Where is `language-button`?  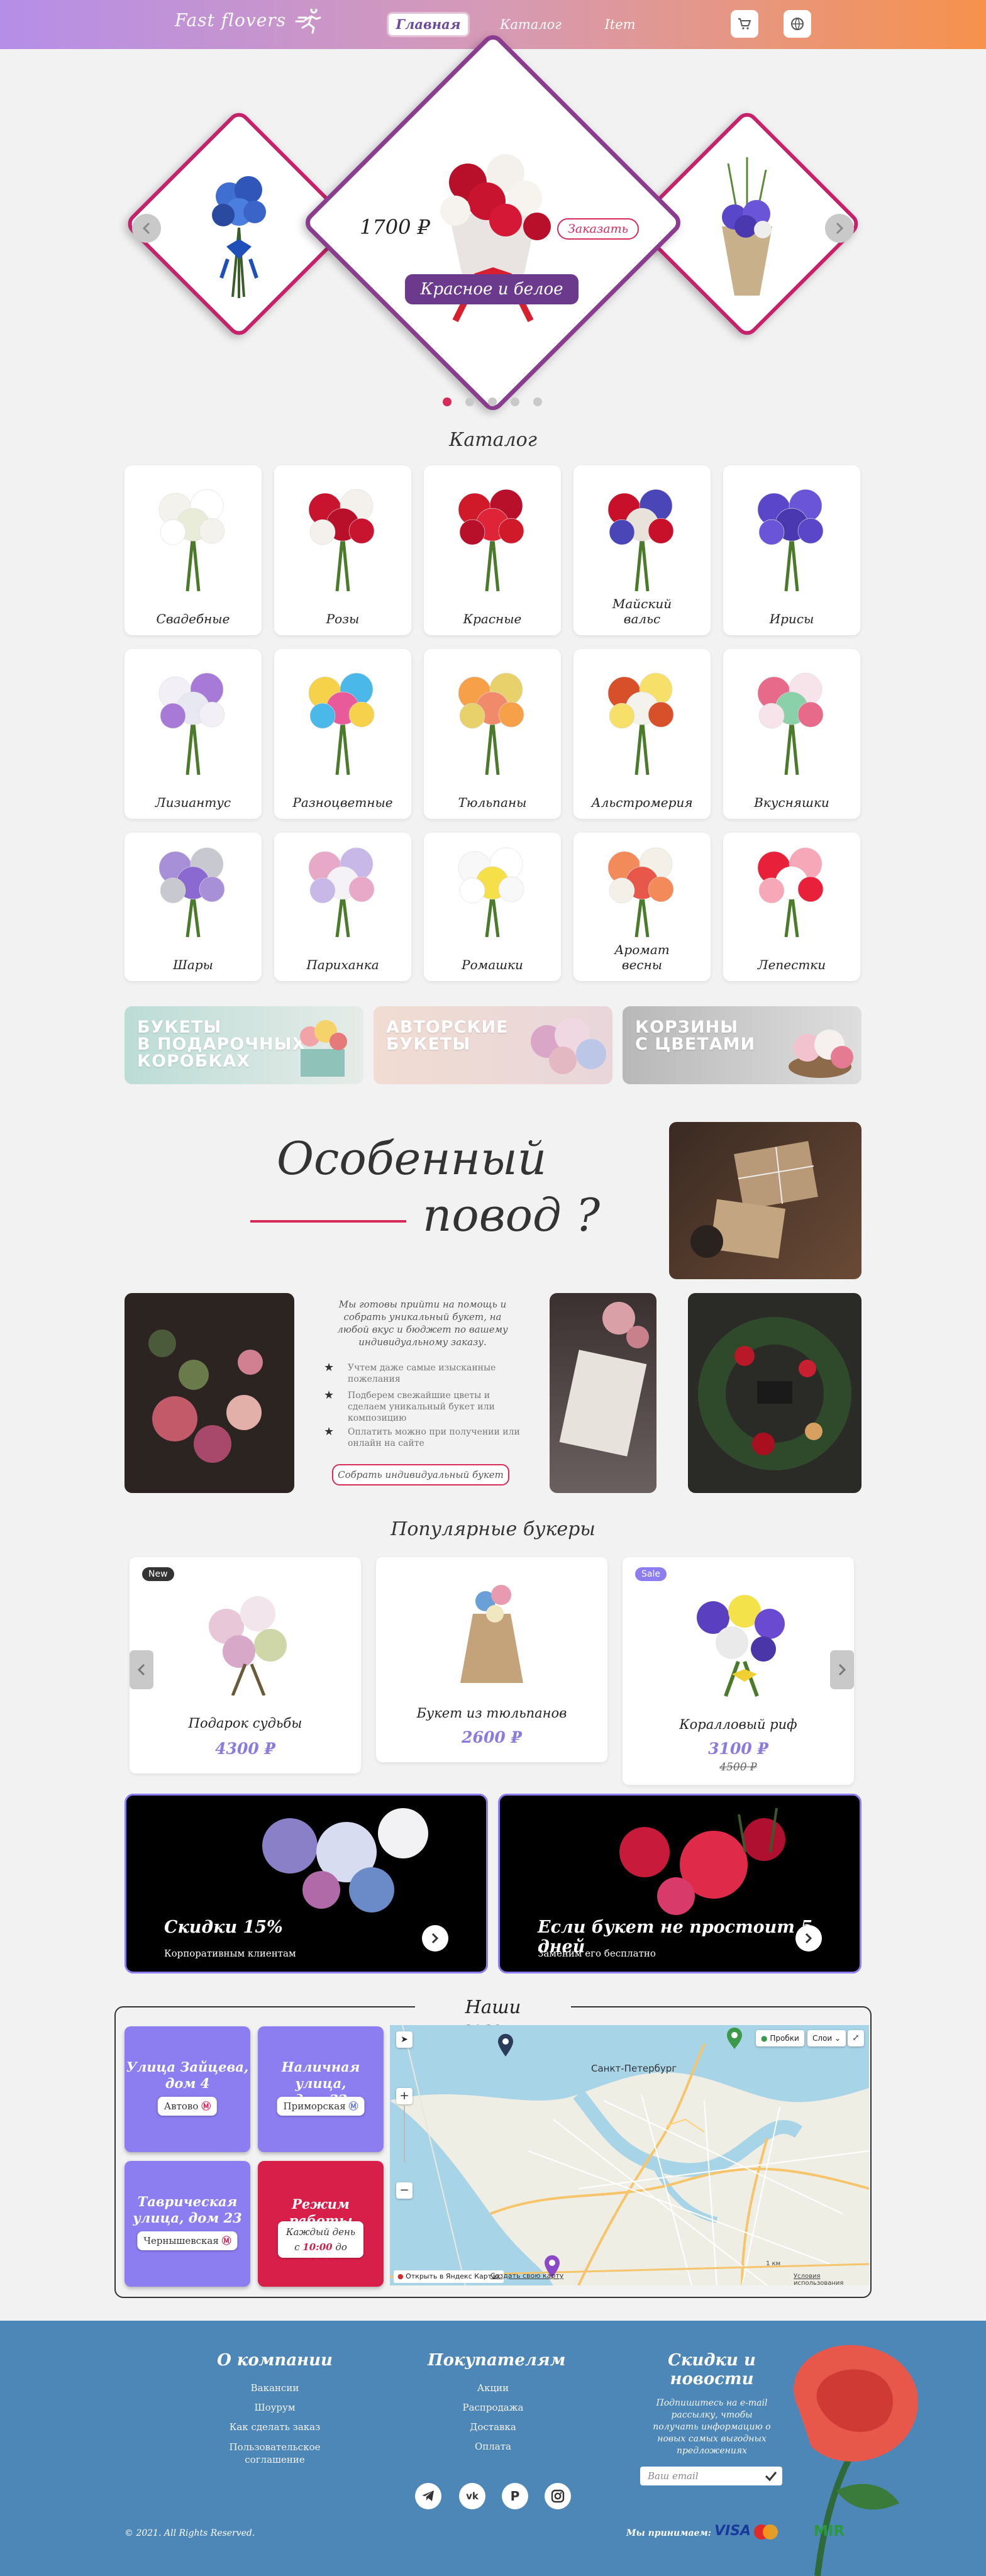
language-button is located at coordinates (797, 24).